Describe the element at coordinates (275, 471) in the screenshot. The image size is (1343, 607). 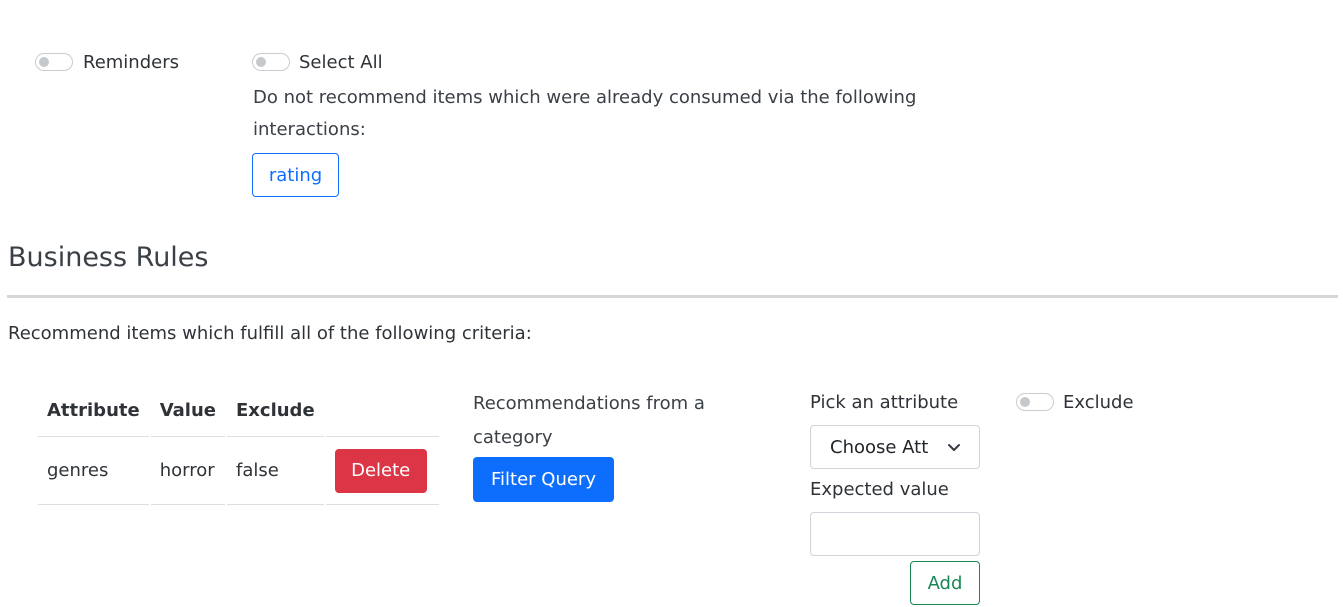
I see `cell-exclude: false` at that location.